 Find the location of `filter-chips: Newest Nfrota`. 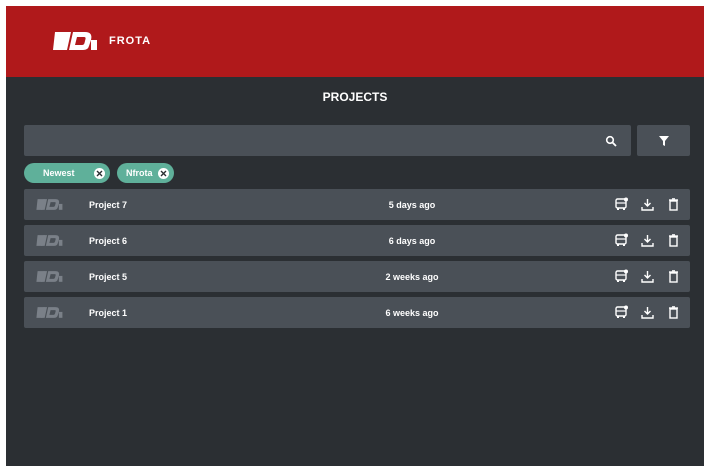

filter-chips: Newest Nfrota is located at coordinates (99, 173).